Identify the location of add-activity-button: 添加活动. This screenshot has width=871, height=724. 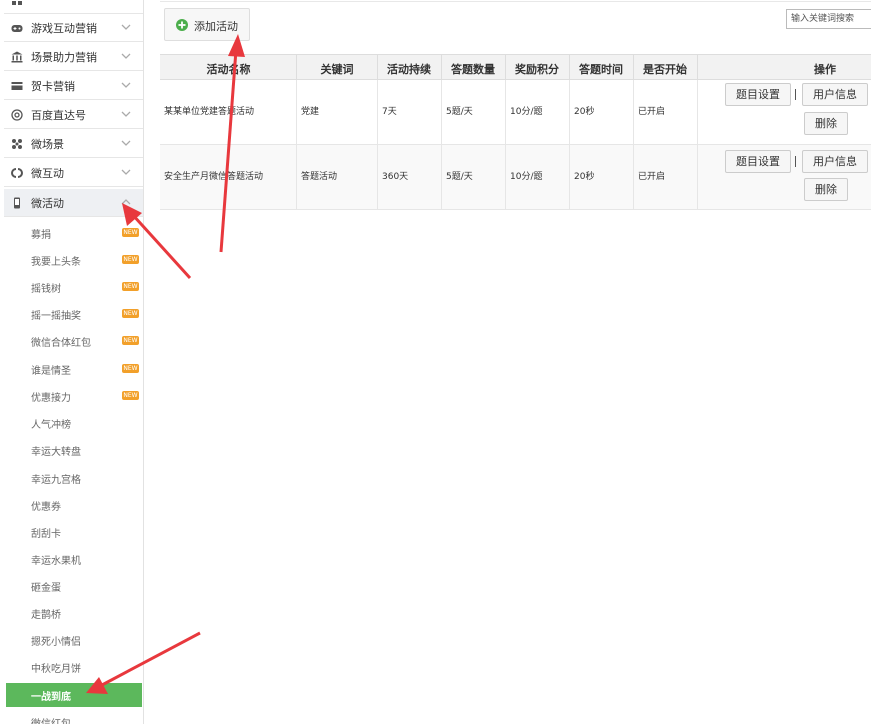
(207, 24).